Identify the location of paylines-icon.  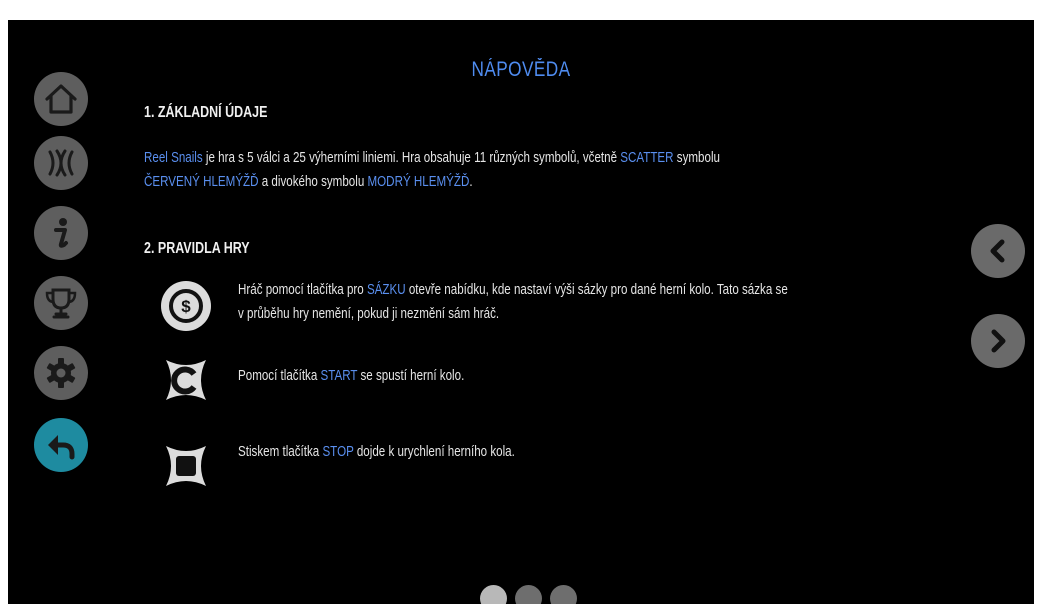
(61, 163).